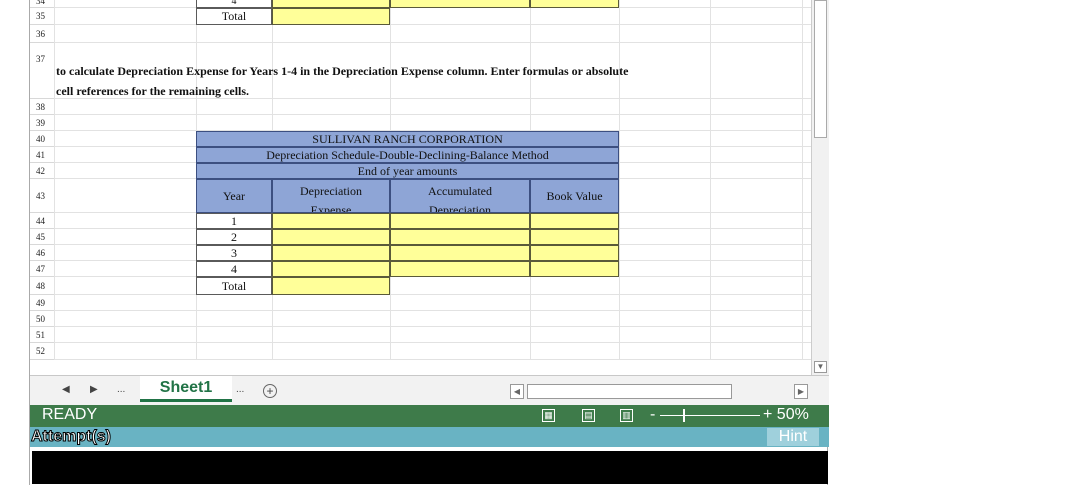 The width and height of the screenshot is (1074, 498). I want to click on schedule-total-input, so click(331, 286).